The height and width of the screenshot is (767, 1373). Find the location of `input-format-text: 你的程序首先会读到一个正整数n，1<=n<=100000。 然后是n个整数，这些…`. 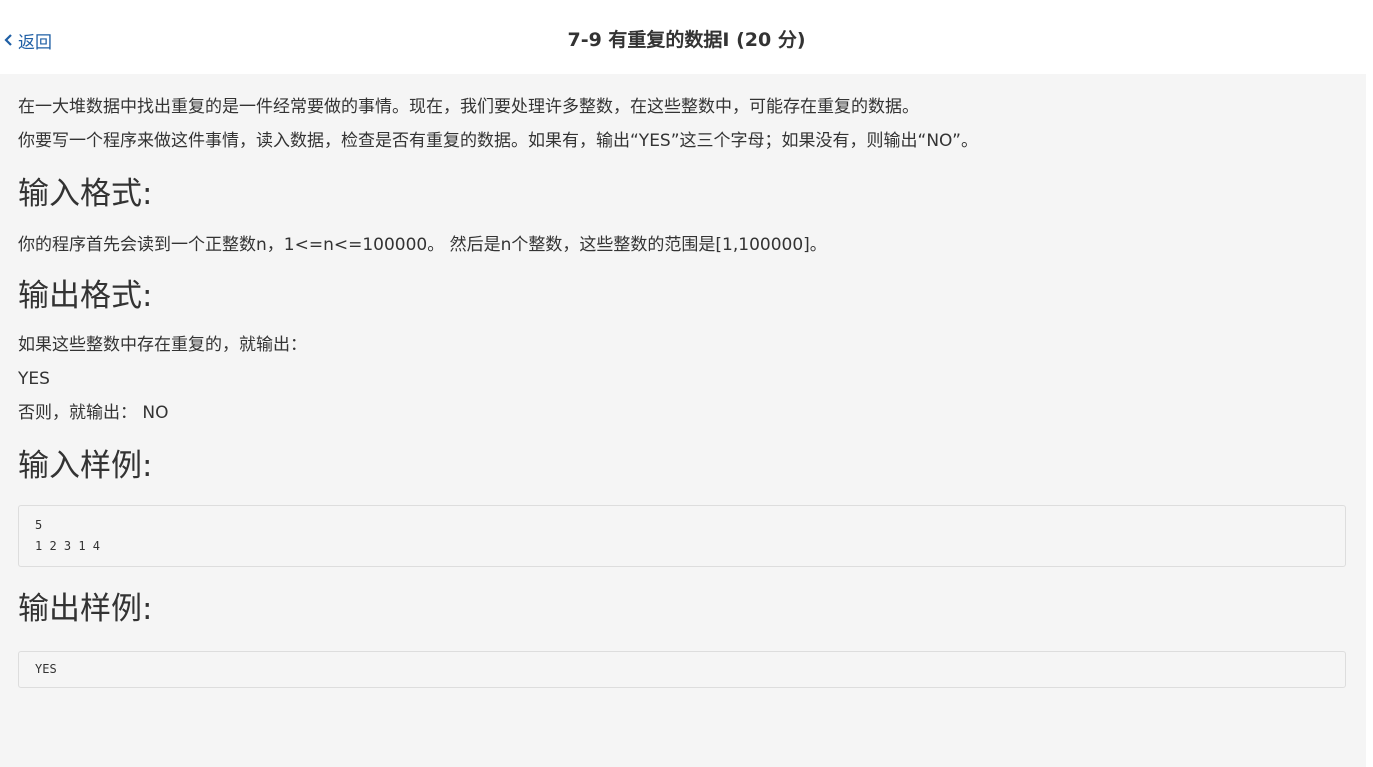

input-format-text: 你的程序首先会读到一个正整数n，1<=n<=100000。 然后是n个整数，这些… is located at coordinates (422, 245).